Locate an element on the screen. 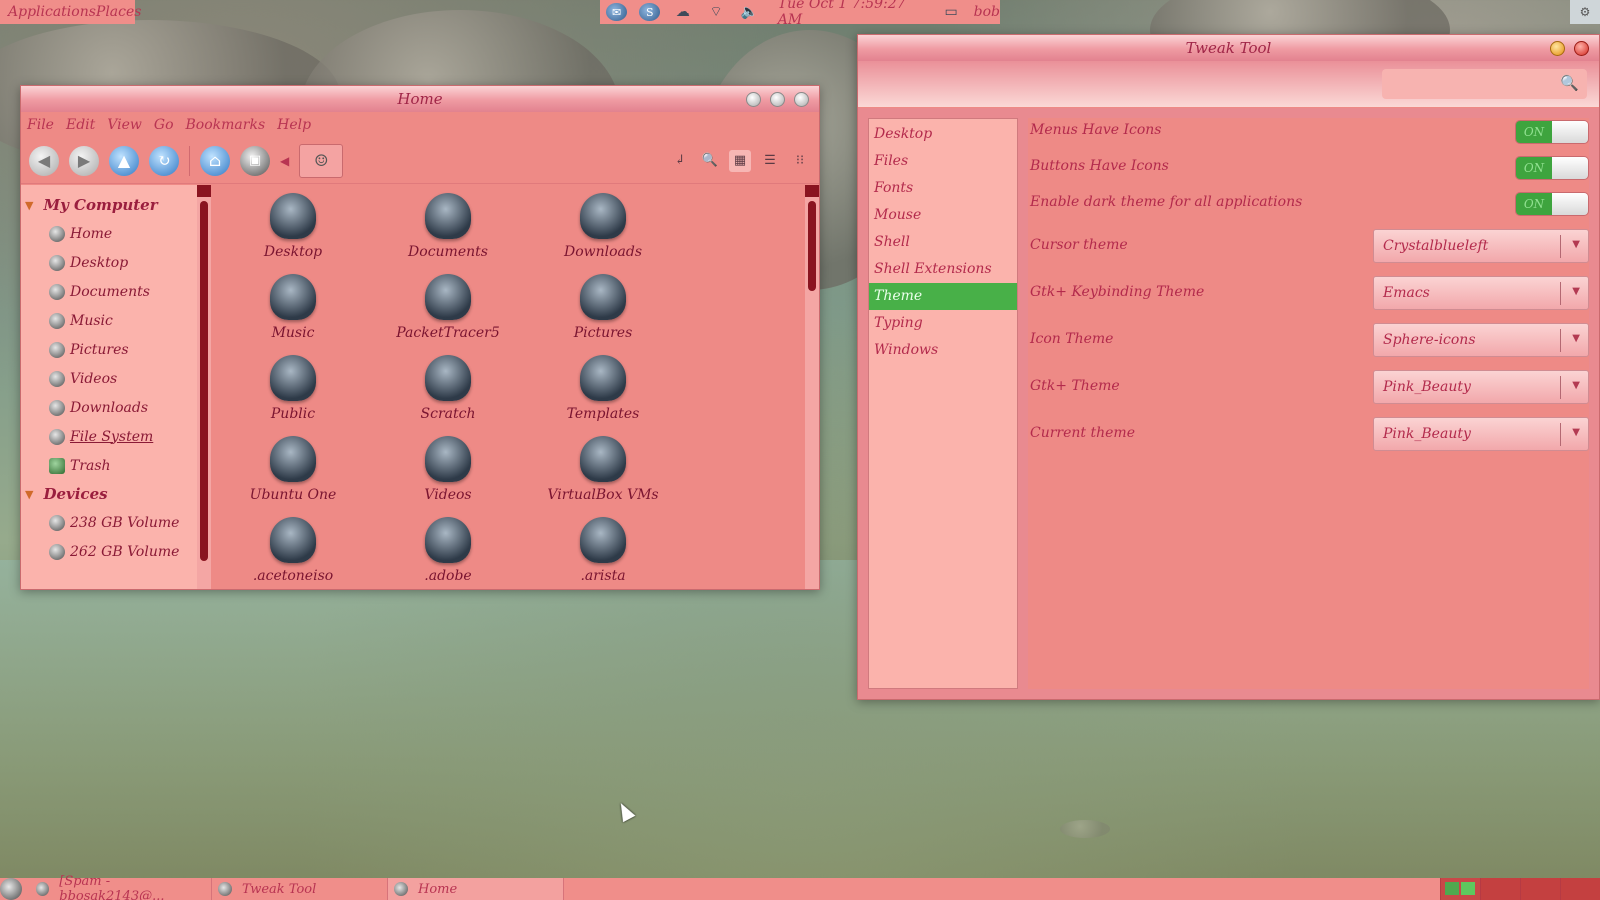 The width and height of the screenshot is (1600, 900). icon-theme-dropdown: Sphere-icons ▼ is located at coordinates (1481, 340).